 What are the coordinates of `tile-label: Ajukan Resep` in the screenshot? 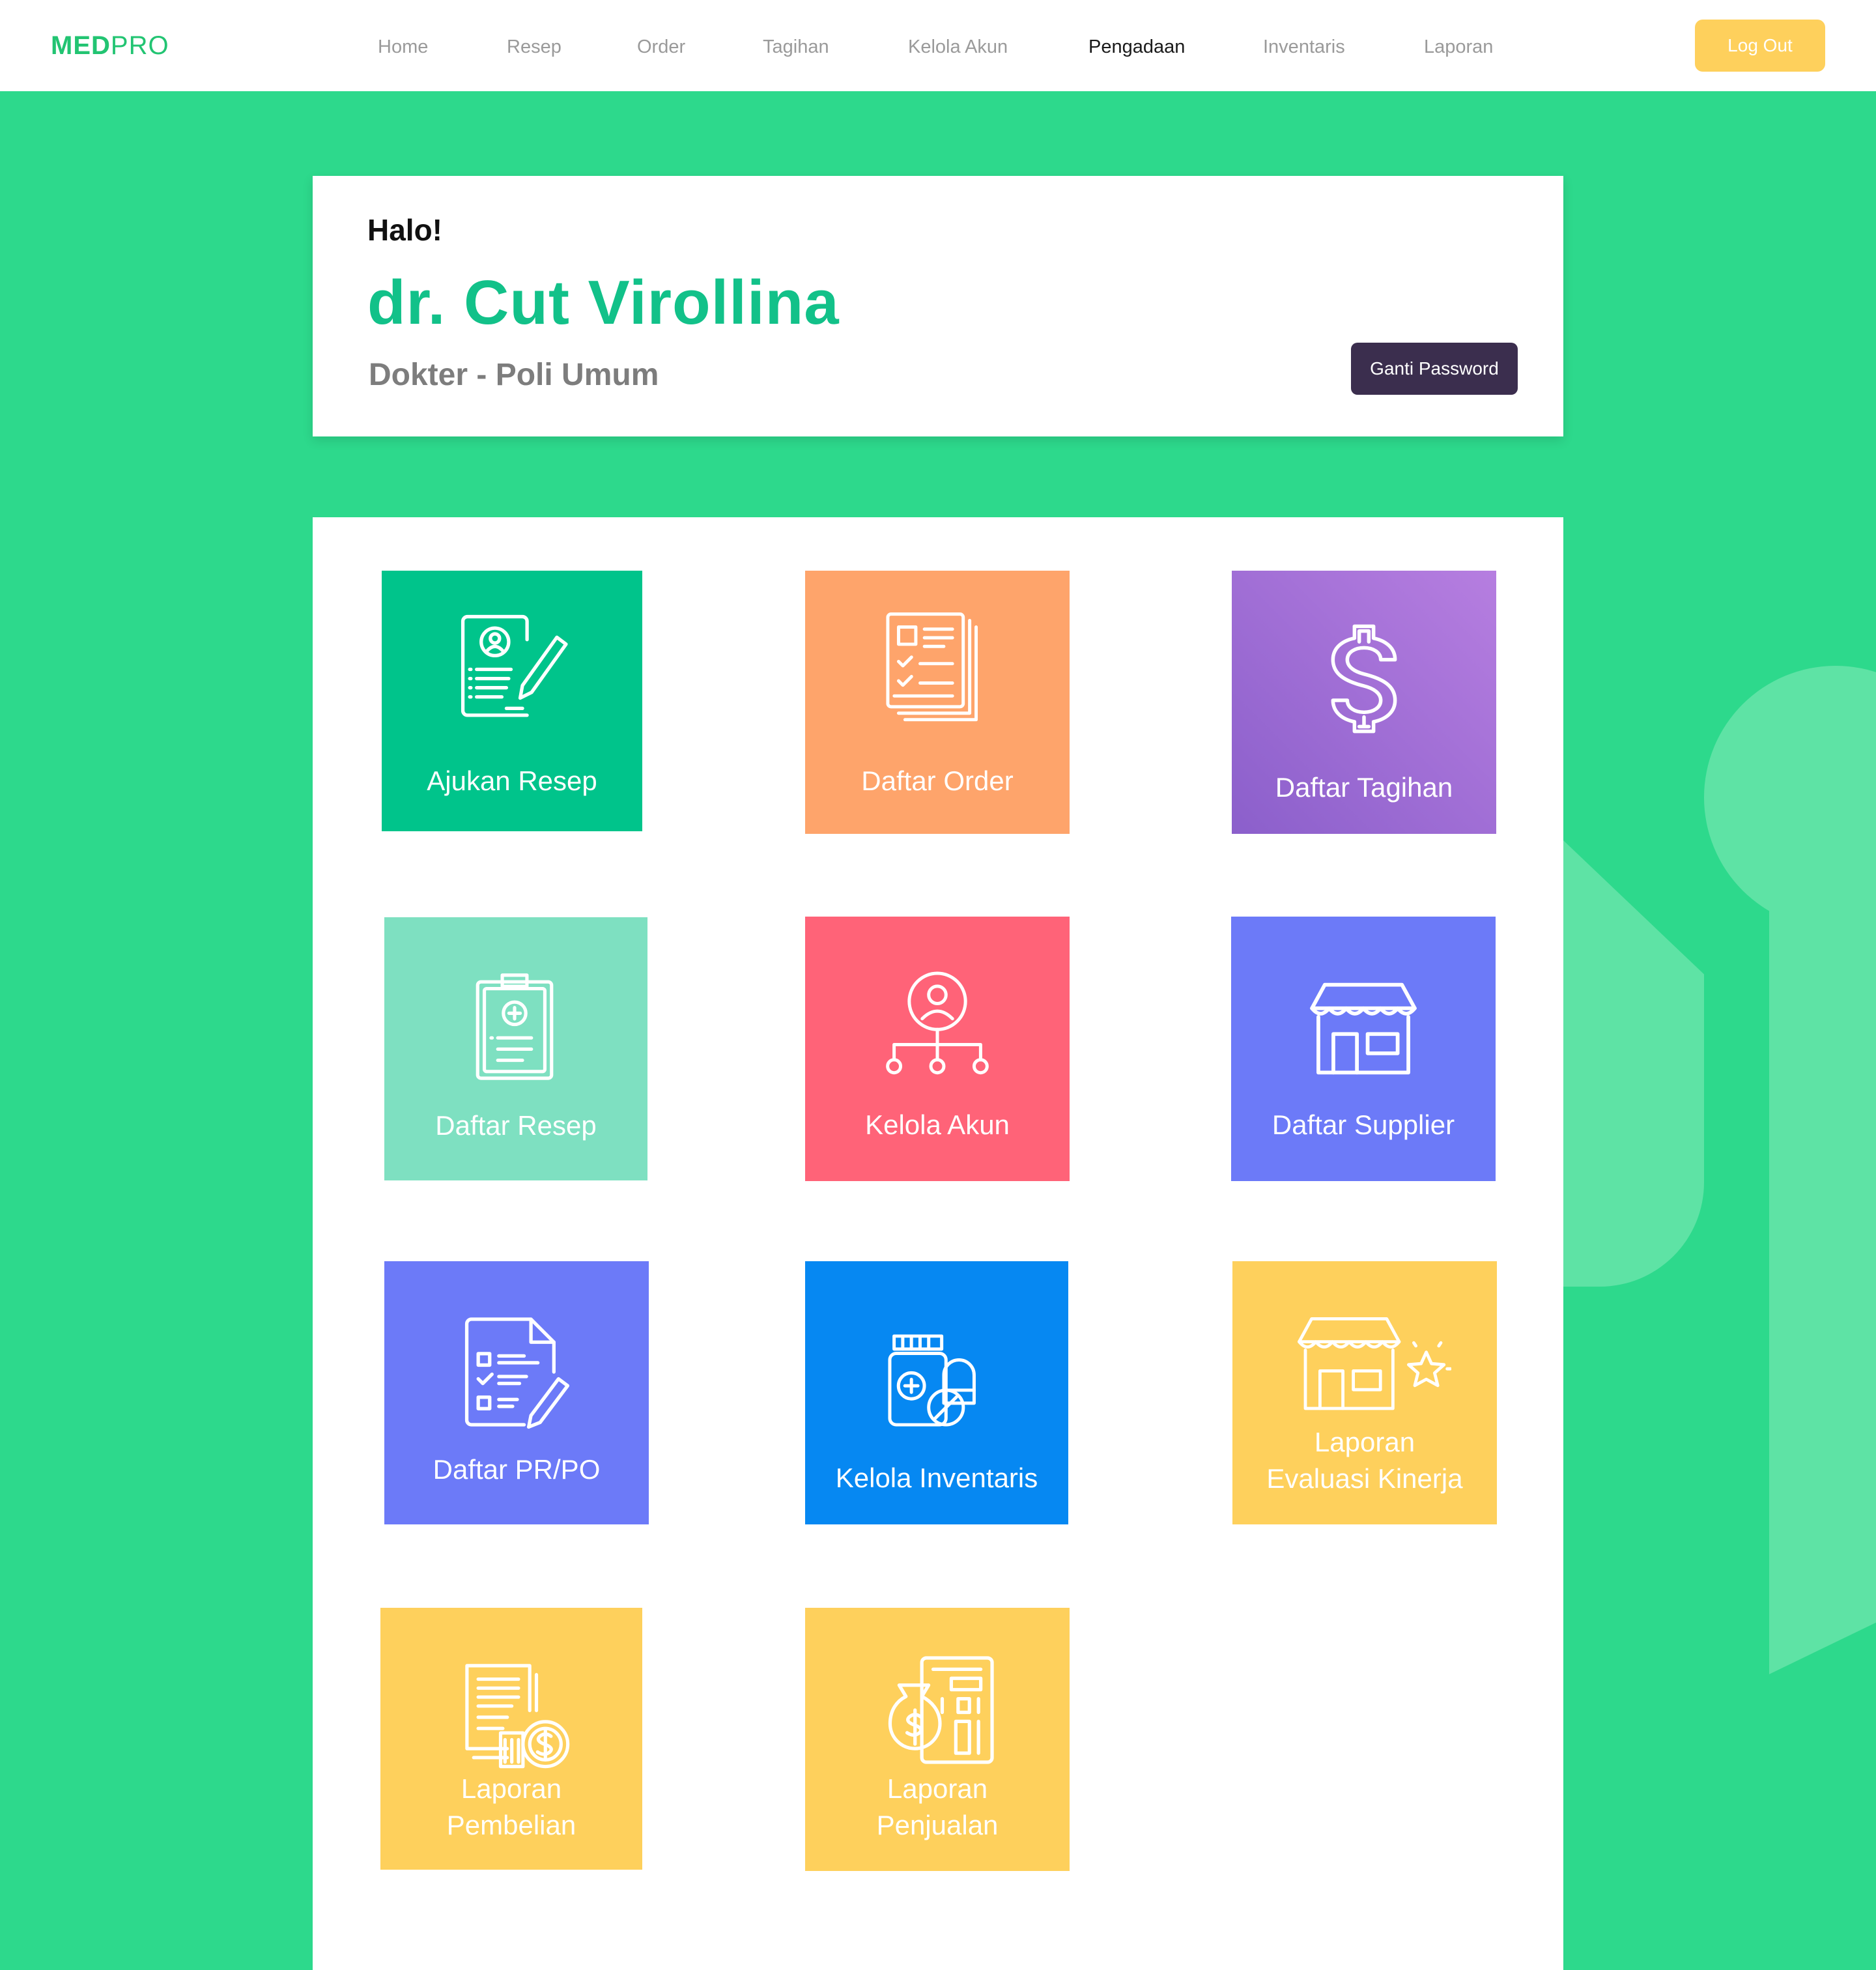 It's located at (512, 781).